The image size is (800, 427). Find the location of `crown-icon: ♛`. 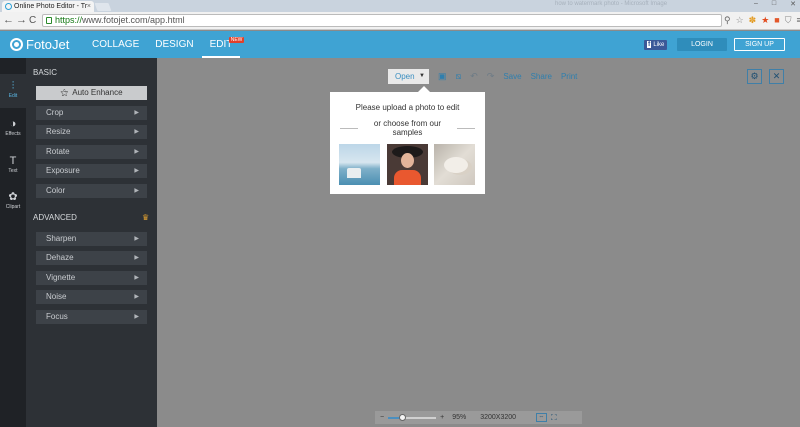

crown-icon: ♛ is located at coordinates (146, 217).